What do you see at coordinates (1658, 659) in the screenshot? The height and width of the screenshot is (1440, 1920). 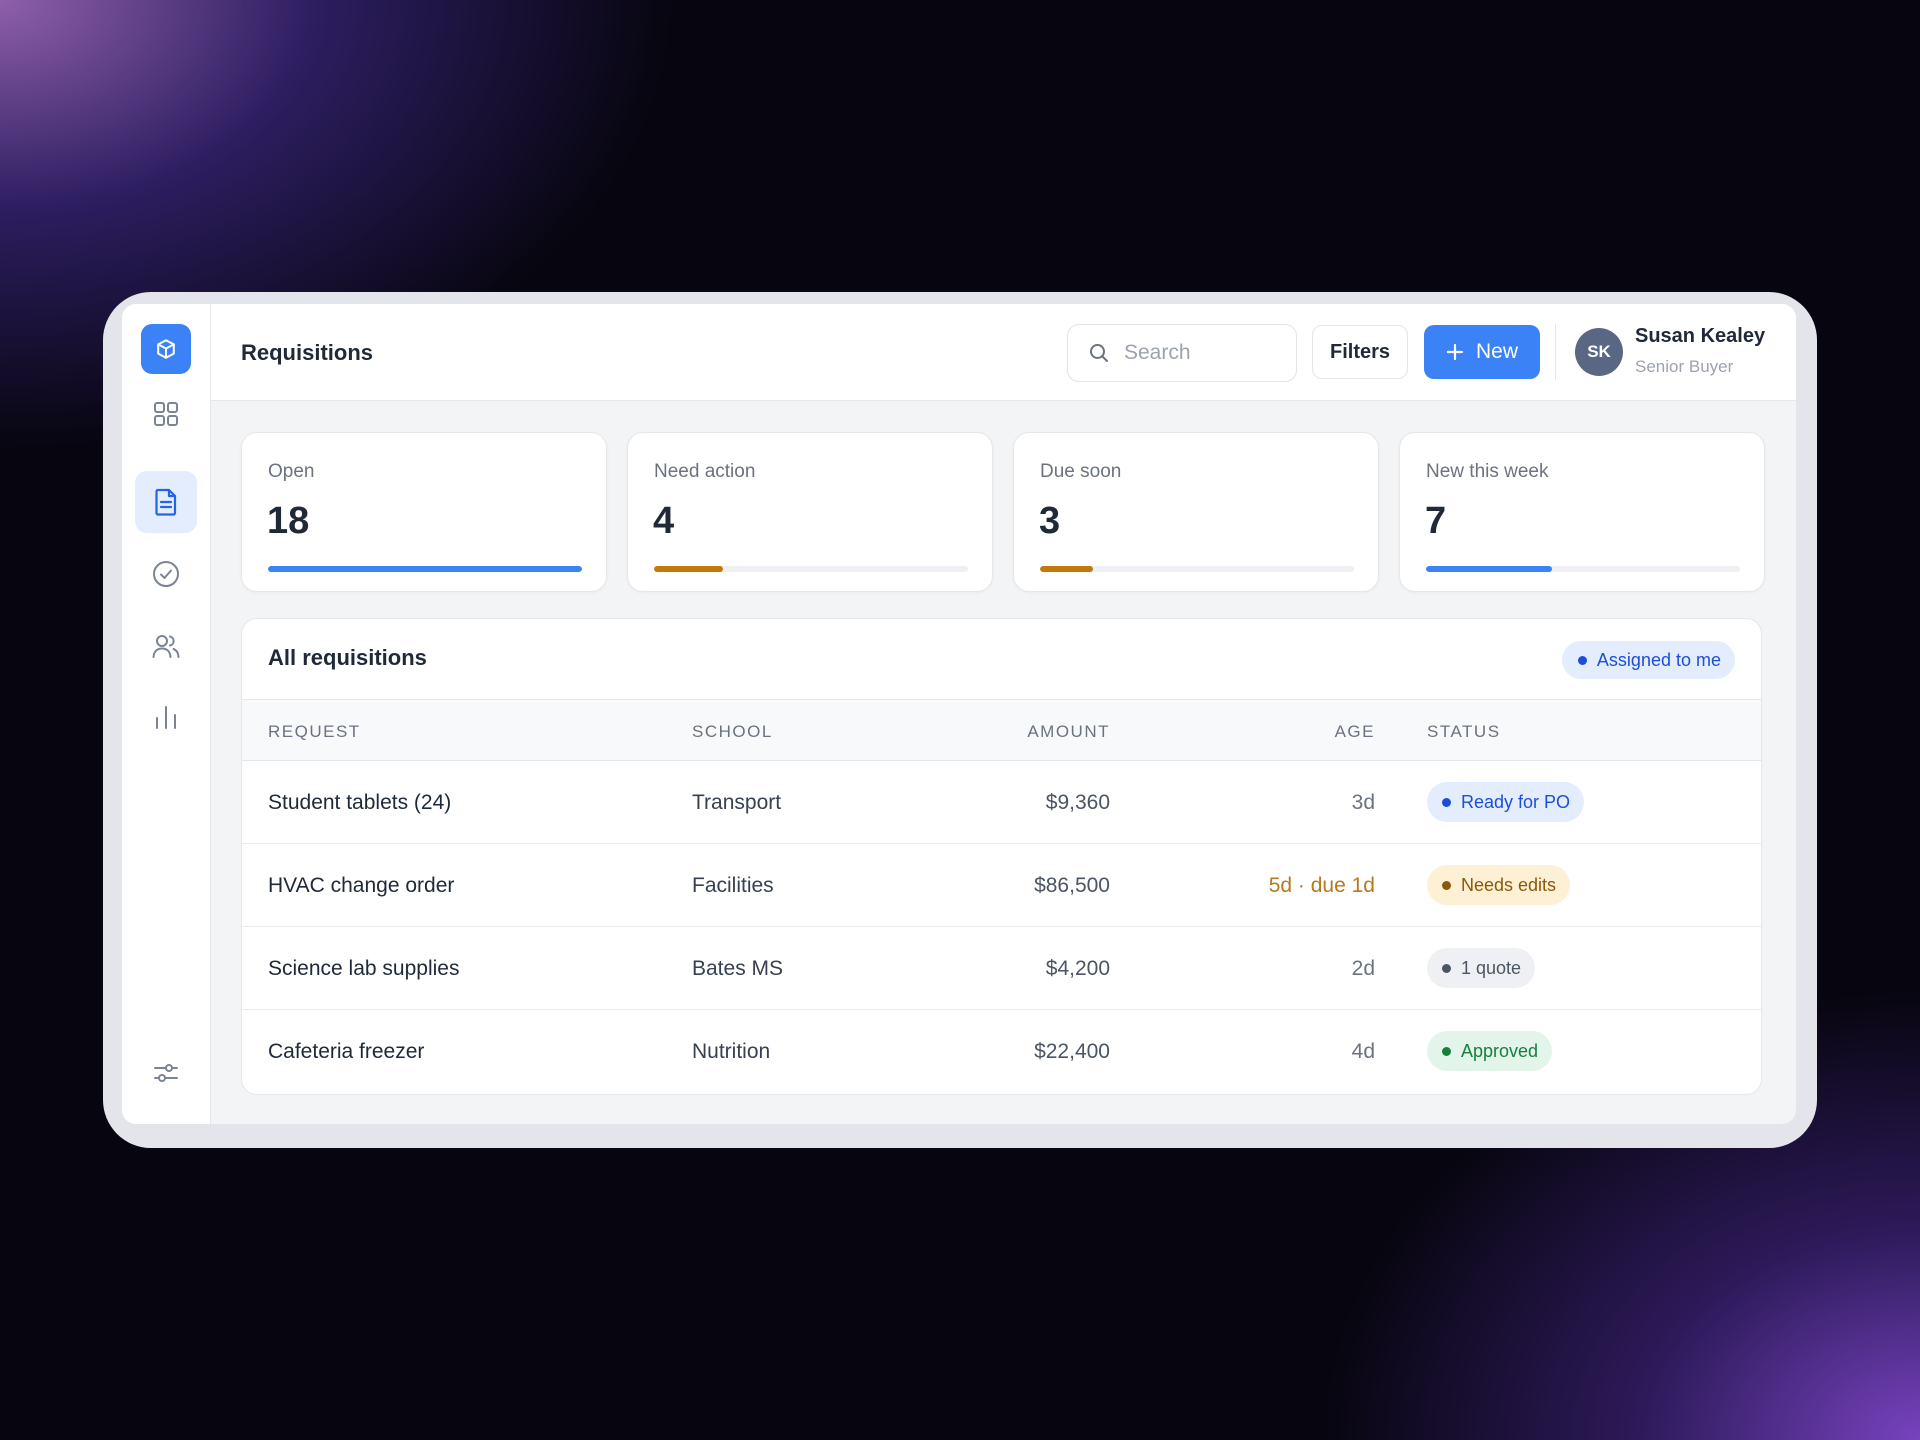 I see `chip-label: Assigned to me` at bounding box center [1658, 659].